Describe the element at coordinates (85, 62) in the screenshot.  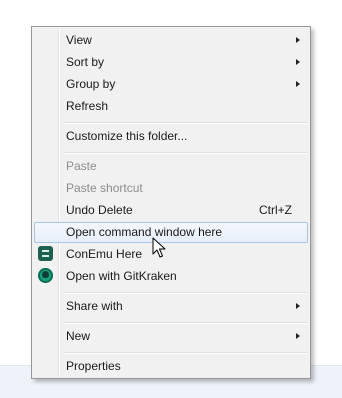
I see `menu-item-label: Sort by` at that location.